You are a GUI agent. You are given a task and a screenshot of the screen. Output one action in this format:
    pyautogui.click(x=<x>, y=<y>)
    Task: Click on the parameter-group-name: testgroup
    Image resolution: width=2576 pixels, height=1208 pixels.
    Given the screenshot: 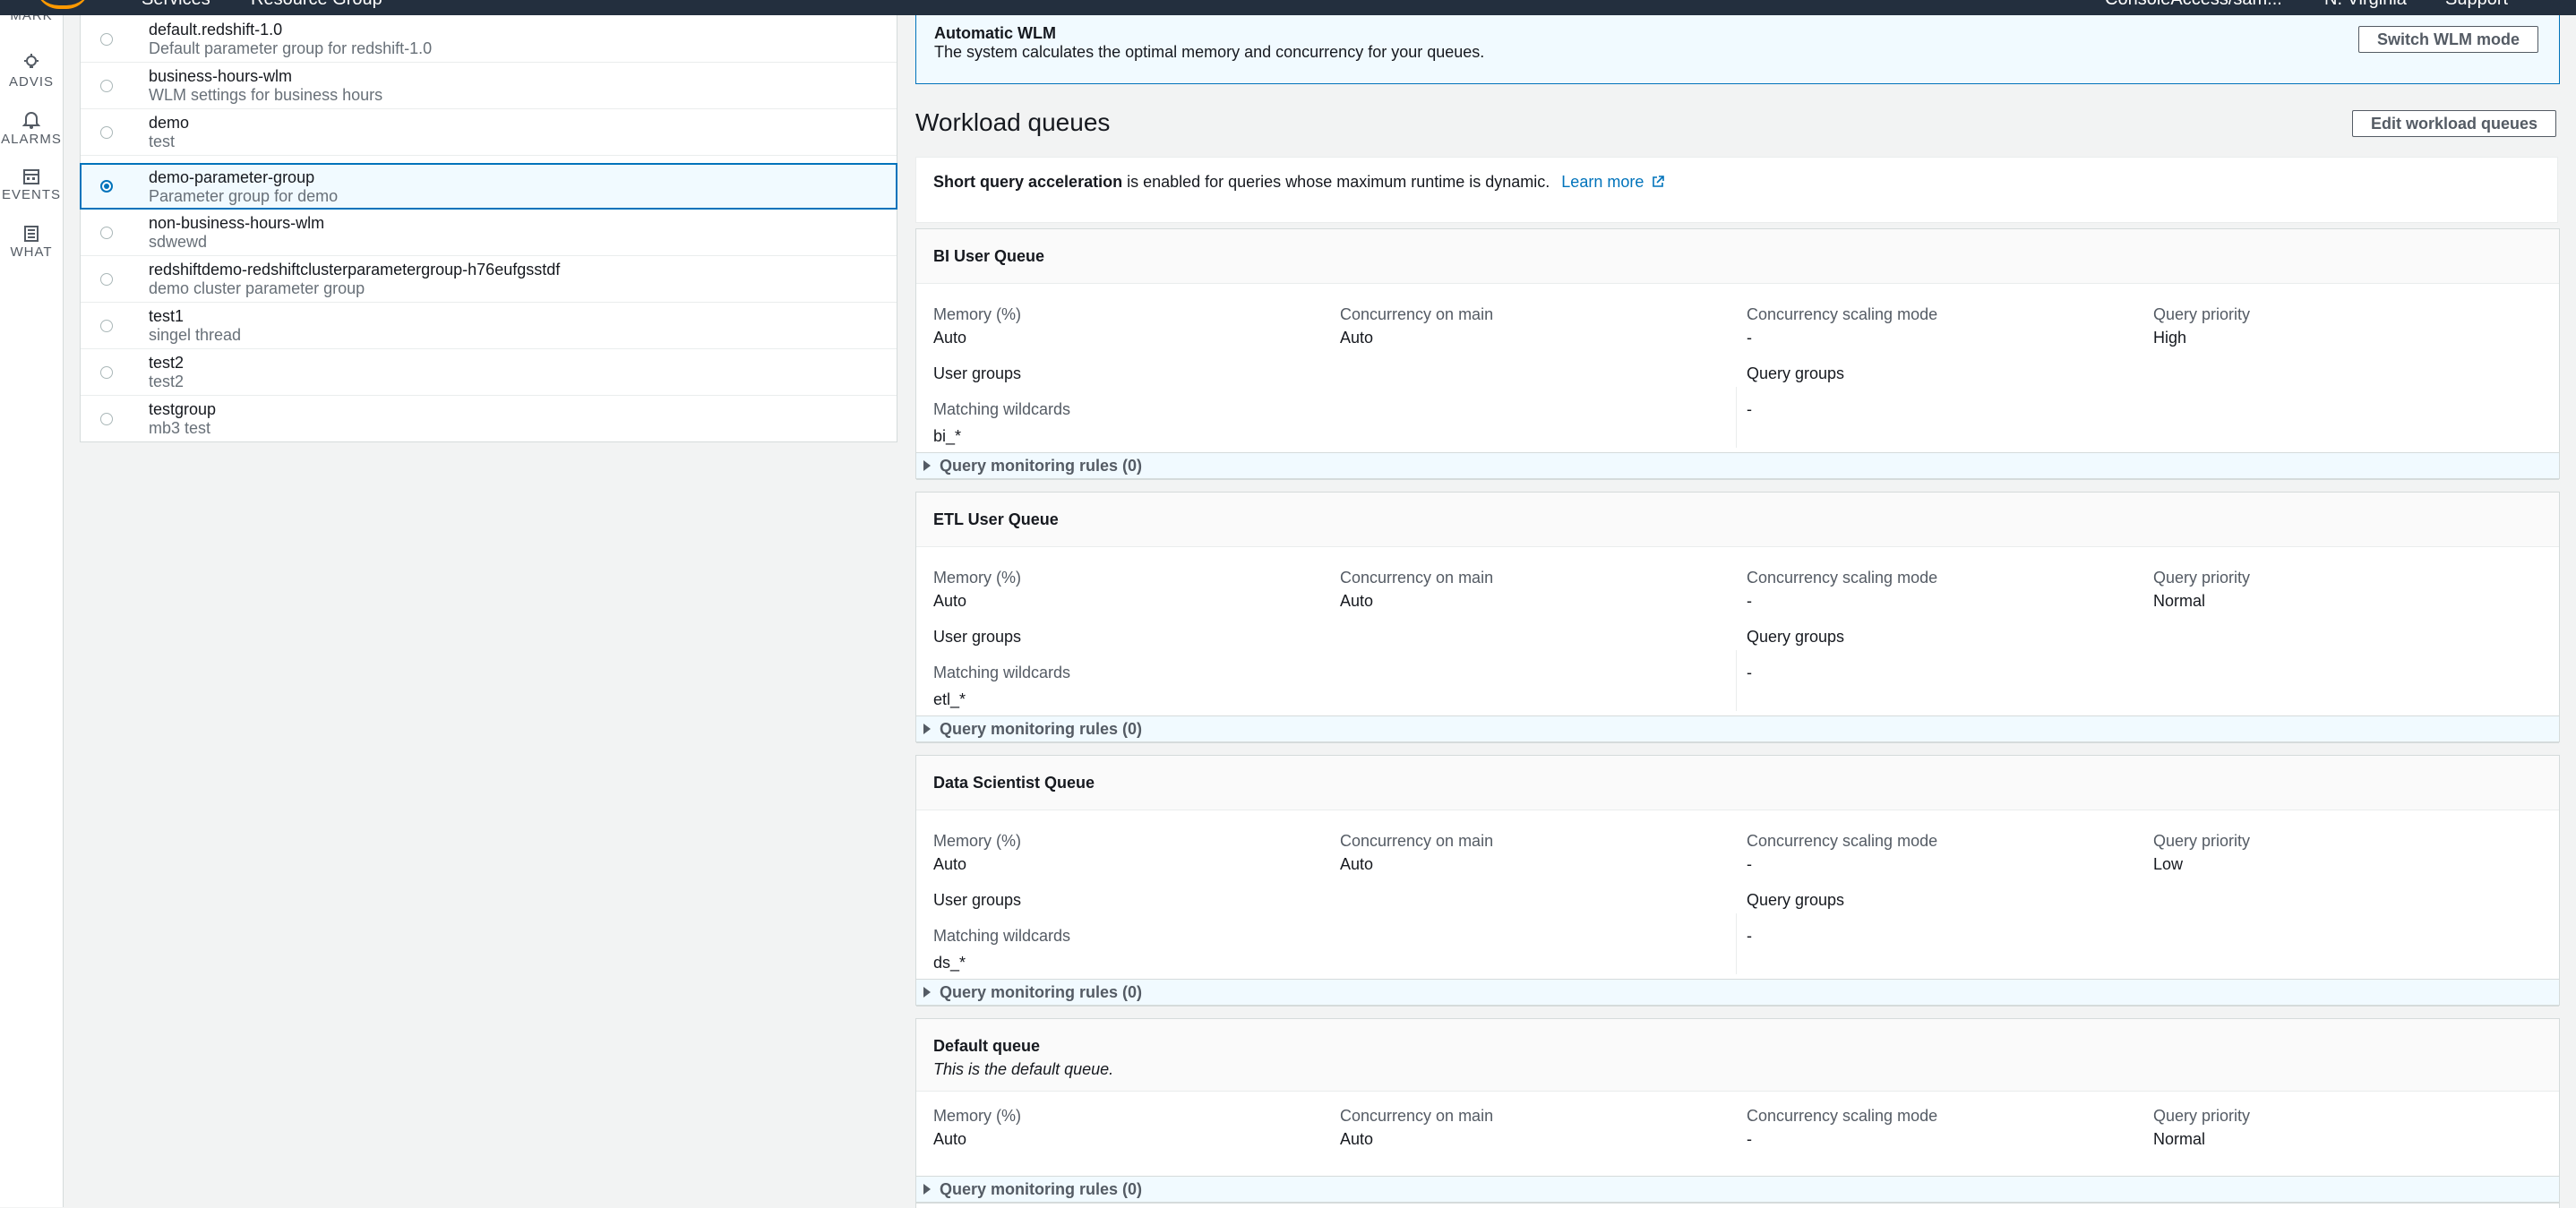 What is the action you would take?
    pyautogui.click(x=183, y=409)
    